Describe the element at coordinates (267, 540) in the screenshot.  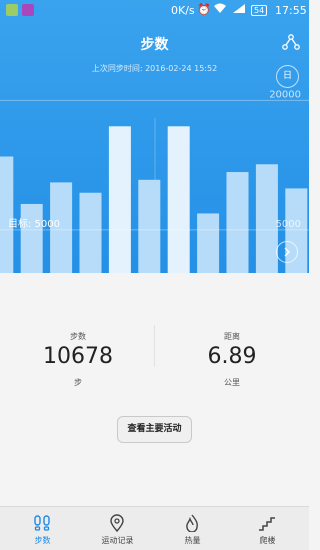
I see `nav-floors-label: 爬楼` at that location.